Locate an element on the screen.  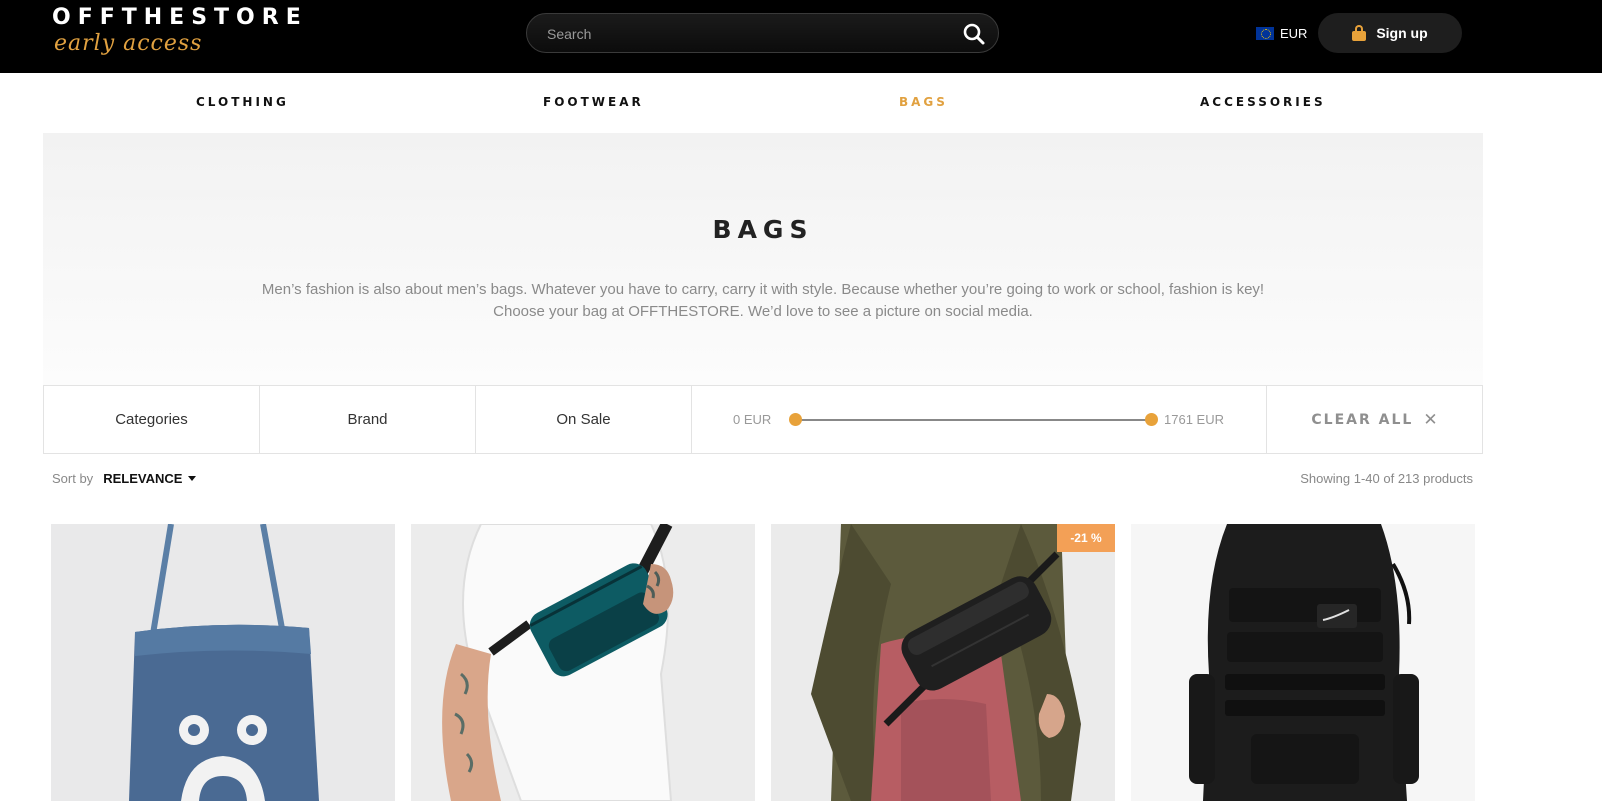
search-button is located at coordinates (974, 34).